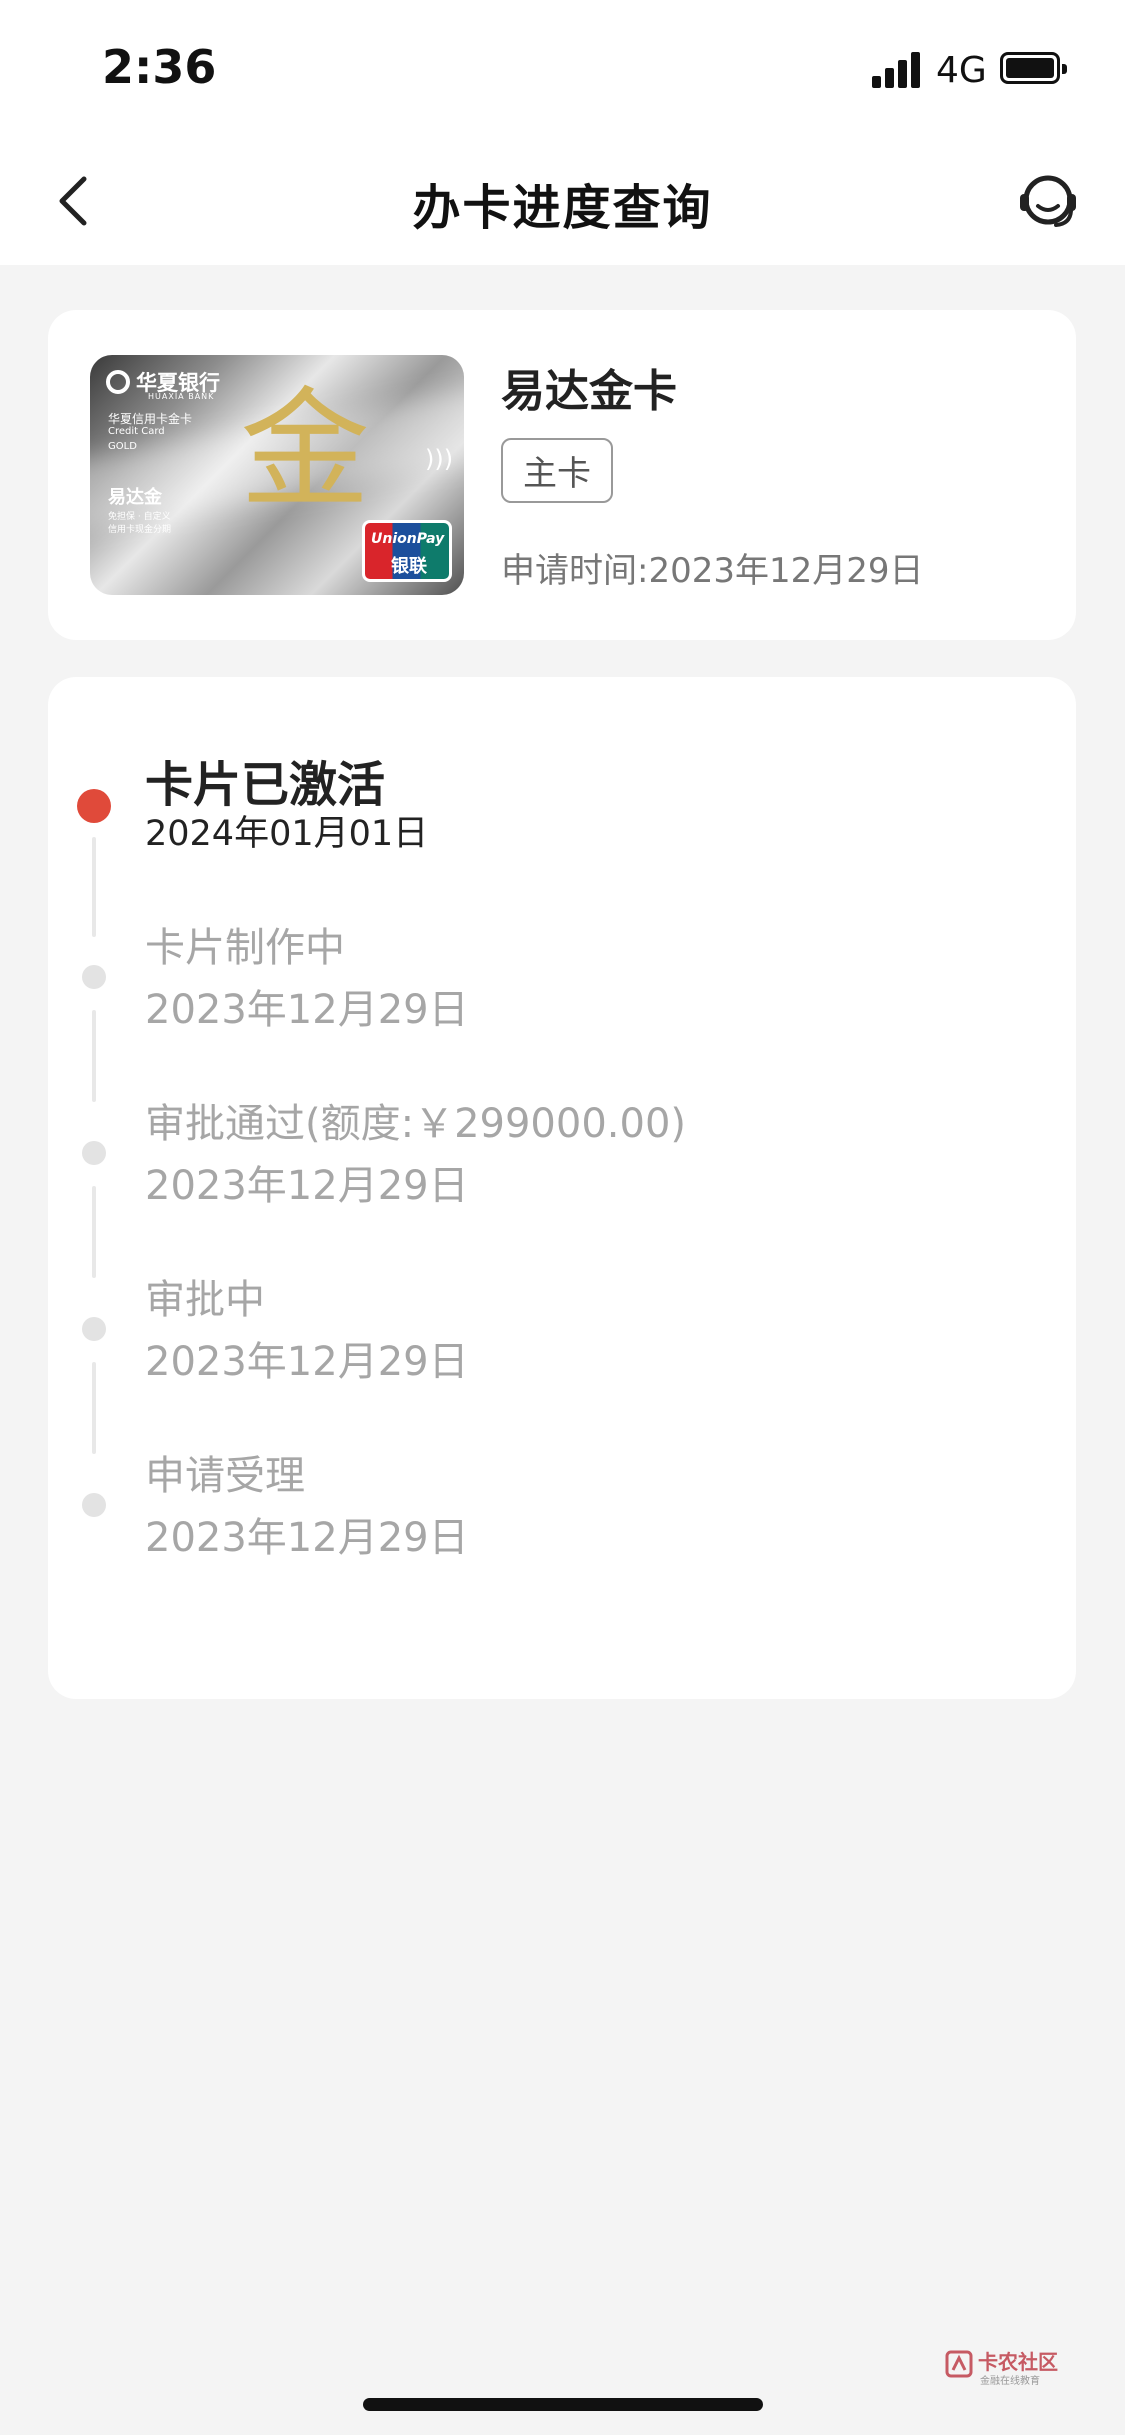  Describe the element at coordinates (439, 459) in the screenshot. I see `contactless-icon: )))` at that location.